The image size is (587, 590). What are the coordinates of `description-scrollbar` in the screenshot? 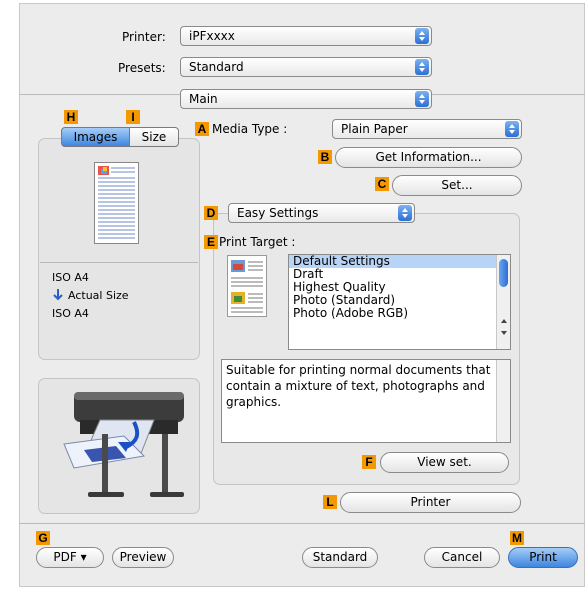 It's located at (503, 401).